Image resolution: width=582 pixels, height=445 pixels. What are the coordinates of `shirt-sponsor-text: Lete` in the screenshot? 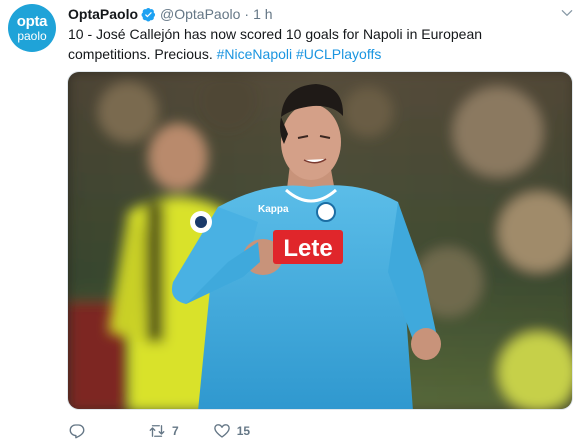 It's located at (307, 248).